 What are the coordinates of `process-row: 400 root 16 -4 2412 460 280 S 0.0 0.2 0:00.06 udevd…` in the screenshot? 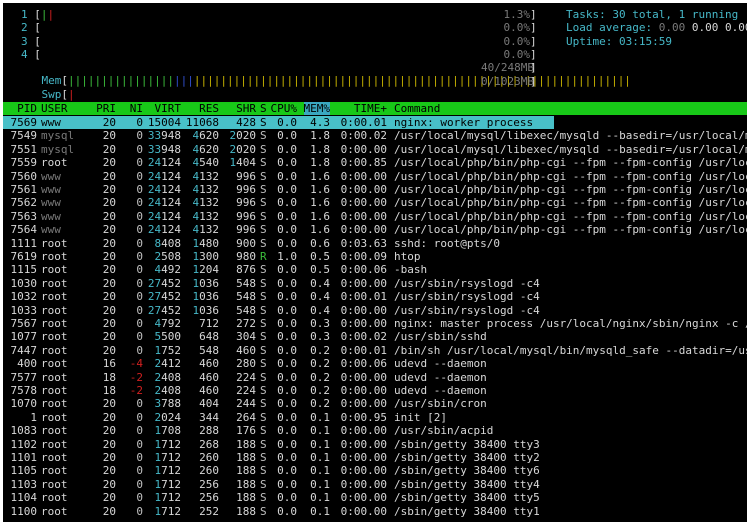 It's located at (375, 363).